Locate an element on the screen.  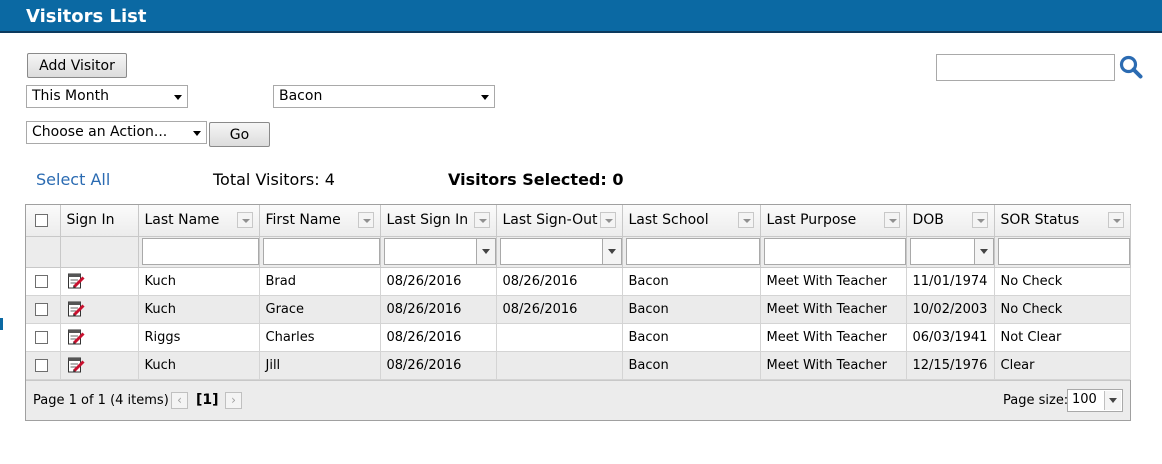
column-header-last-sign-in: Last Sign In is located at coordinates (438, 221).